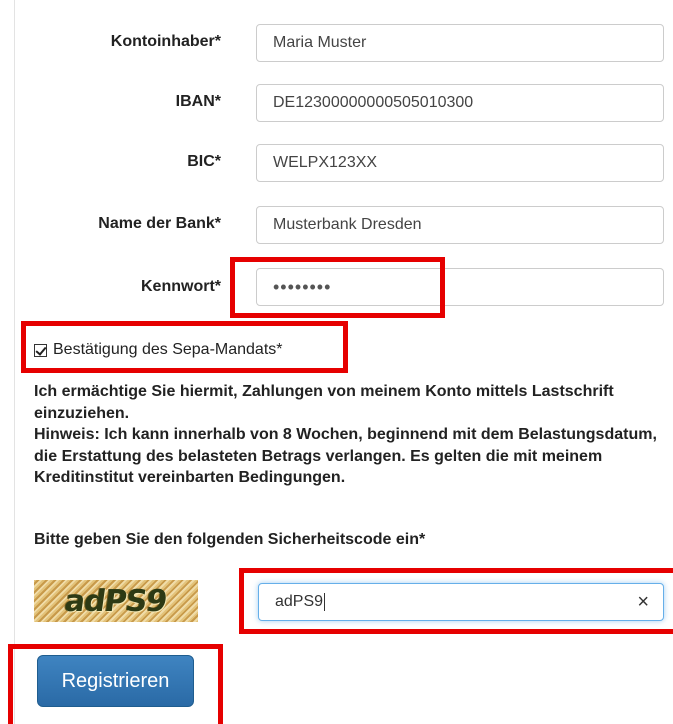  Describe the element at coordinates (460, 225) in the screenshot. I see `bank-name-field: Musterbank Dresden` at that location.